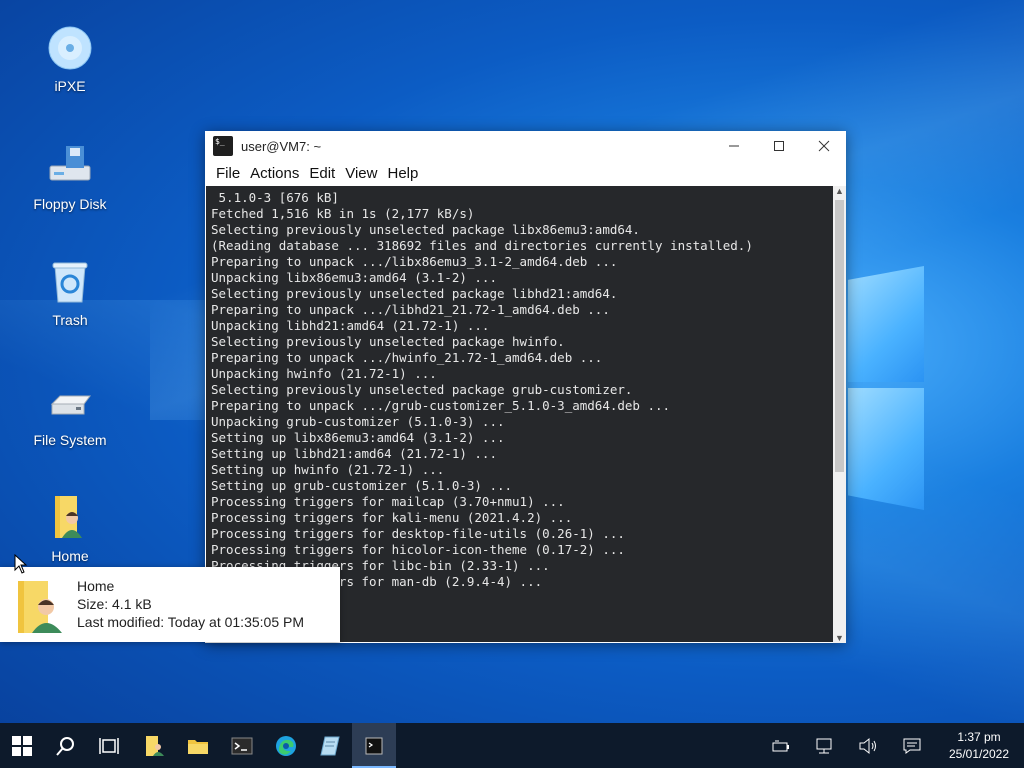 Image resolution: width=1024 pixels, height=768 pixels. What do you see at coordinates (888, 385) in the screenshot?
I see `windows-logo-wallpaper` at bounding box center [888, 385].